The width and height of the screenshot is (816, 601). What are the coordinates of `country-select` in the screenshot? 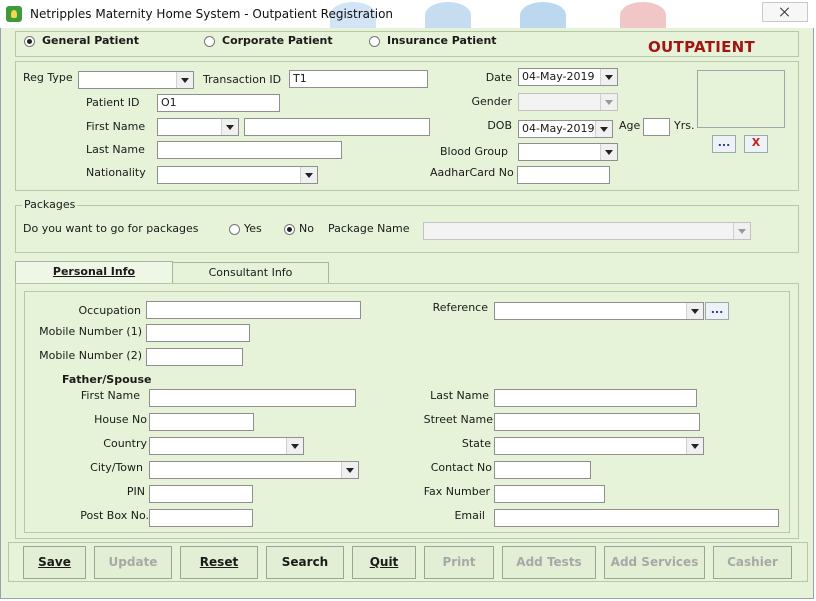 It's located at (226, 446).